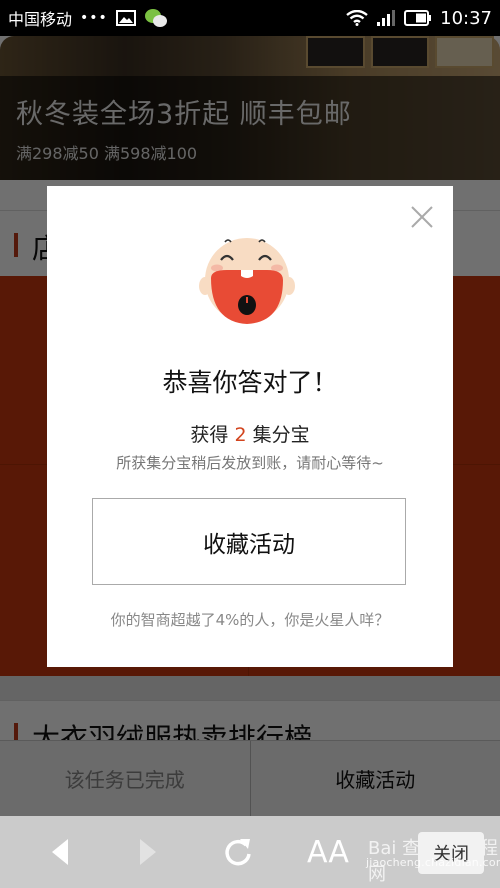 The width and height of the screenshot is (500, 888). I want to click on favorite-activity-dialog-button: 收藏活动, so click(249, 541).